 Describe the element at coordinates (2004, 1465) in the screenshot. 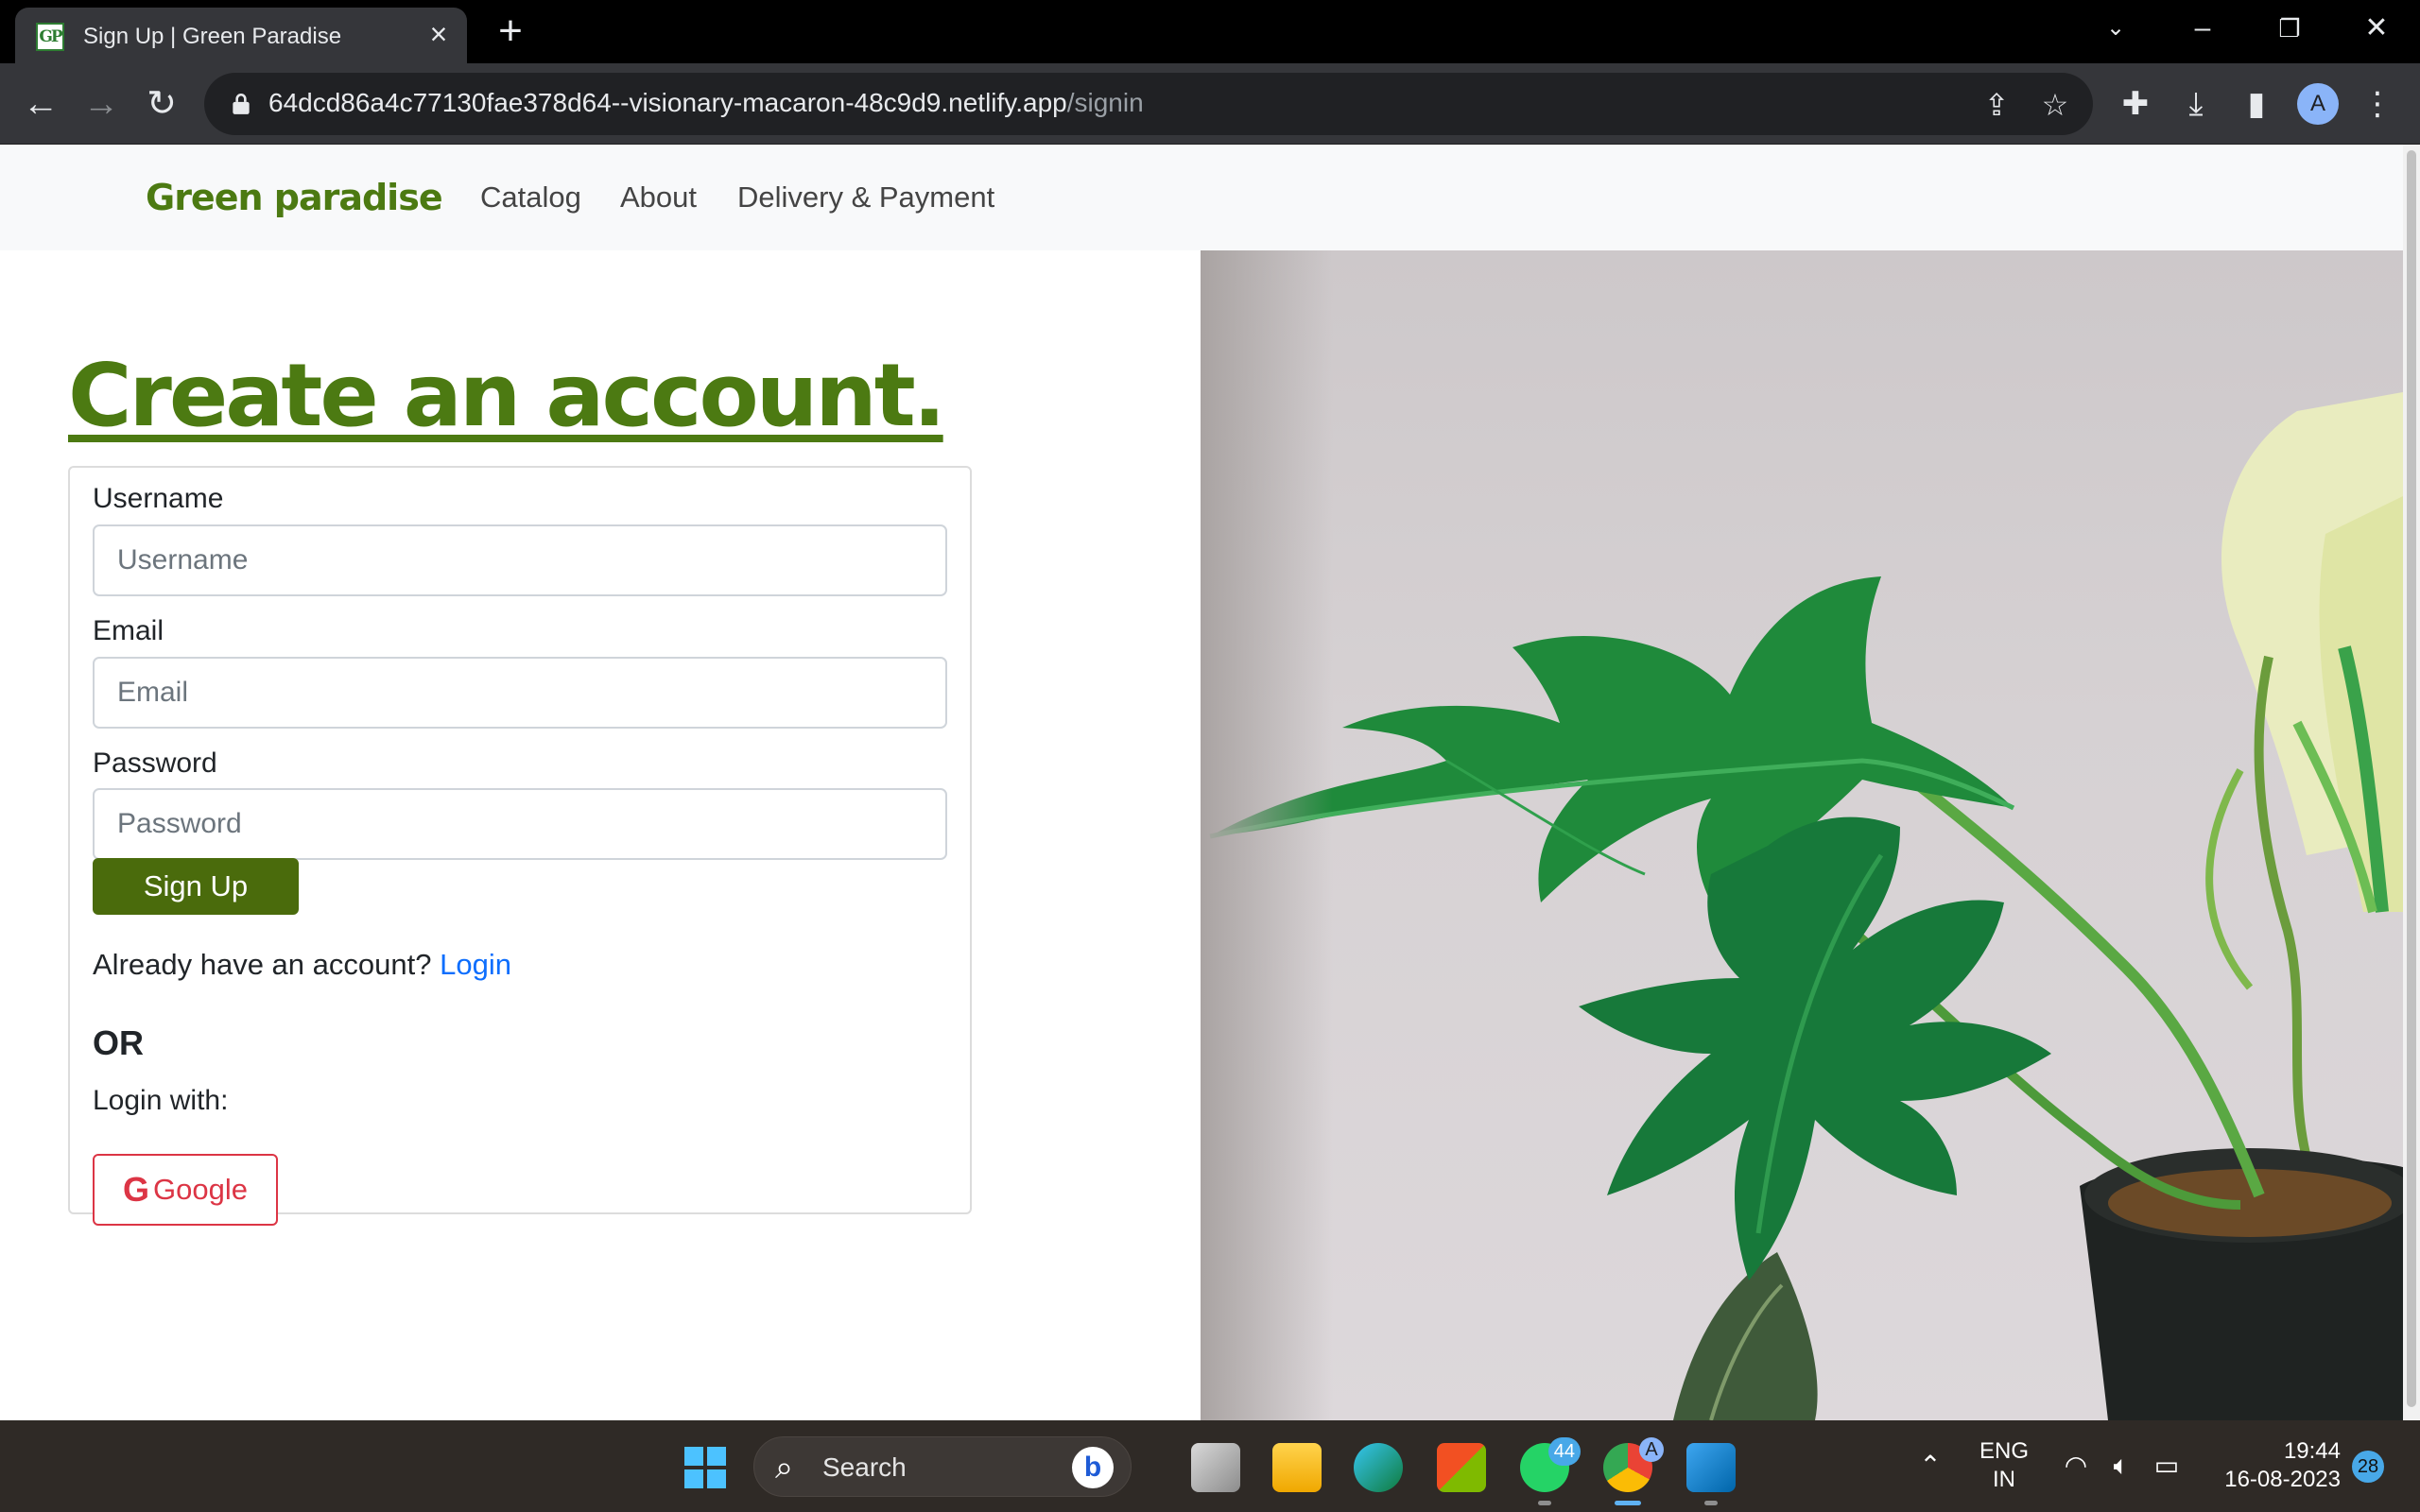

I see `input-language: ENG IN` at that location.